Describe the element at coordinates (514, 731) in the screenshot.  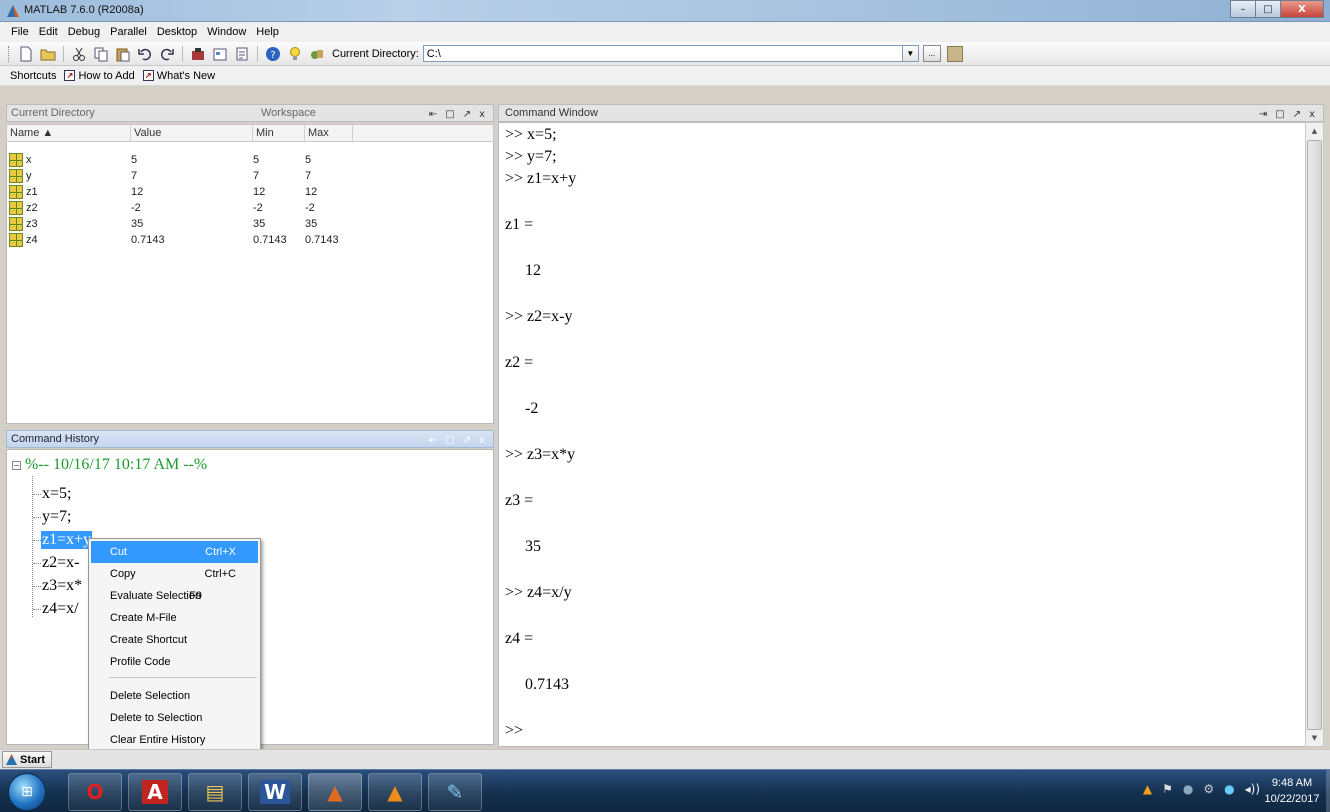
I see `console-prompt: >>` at that location.